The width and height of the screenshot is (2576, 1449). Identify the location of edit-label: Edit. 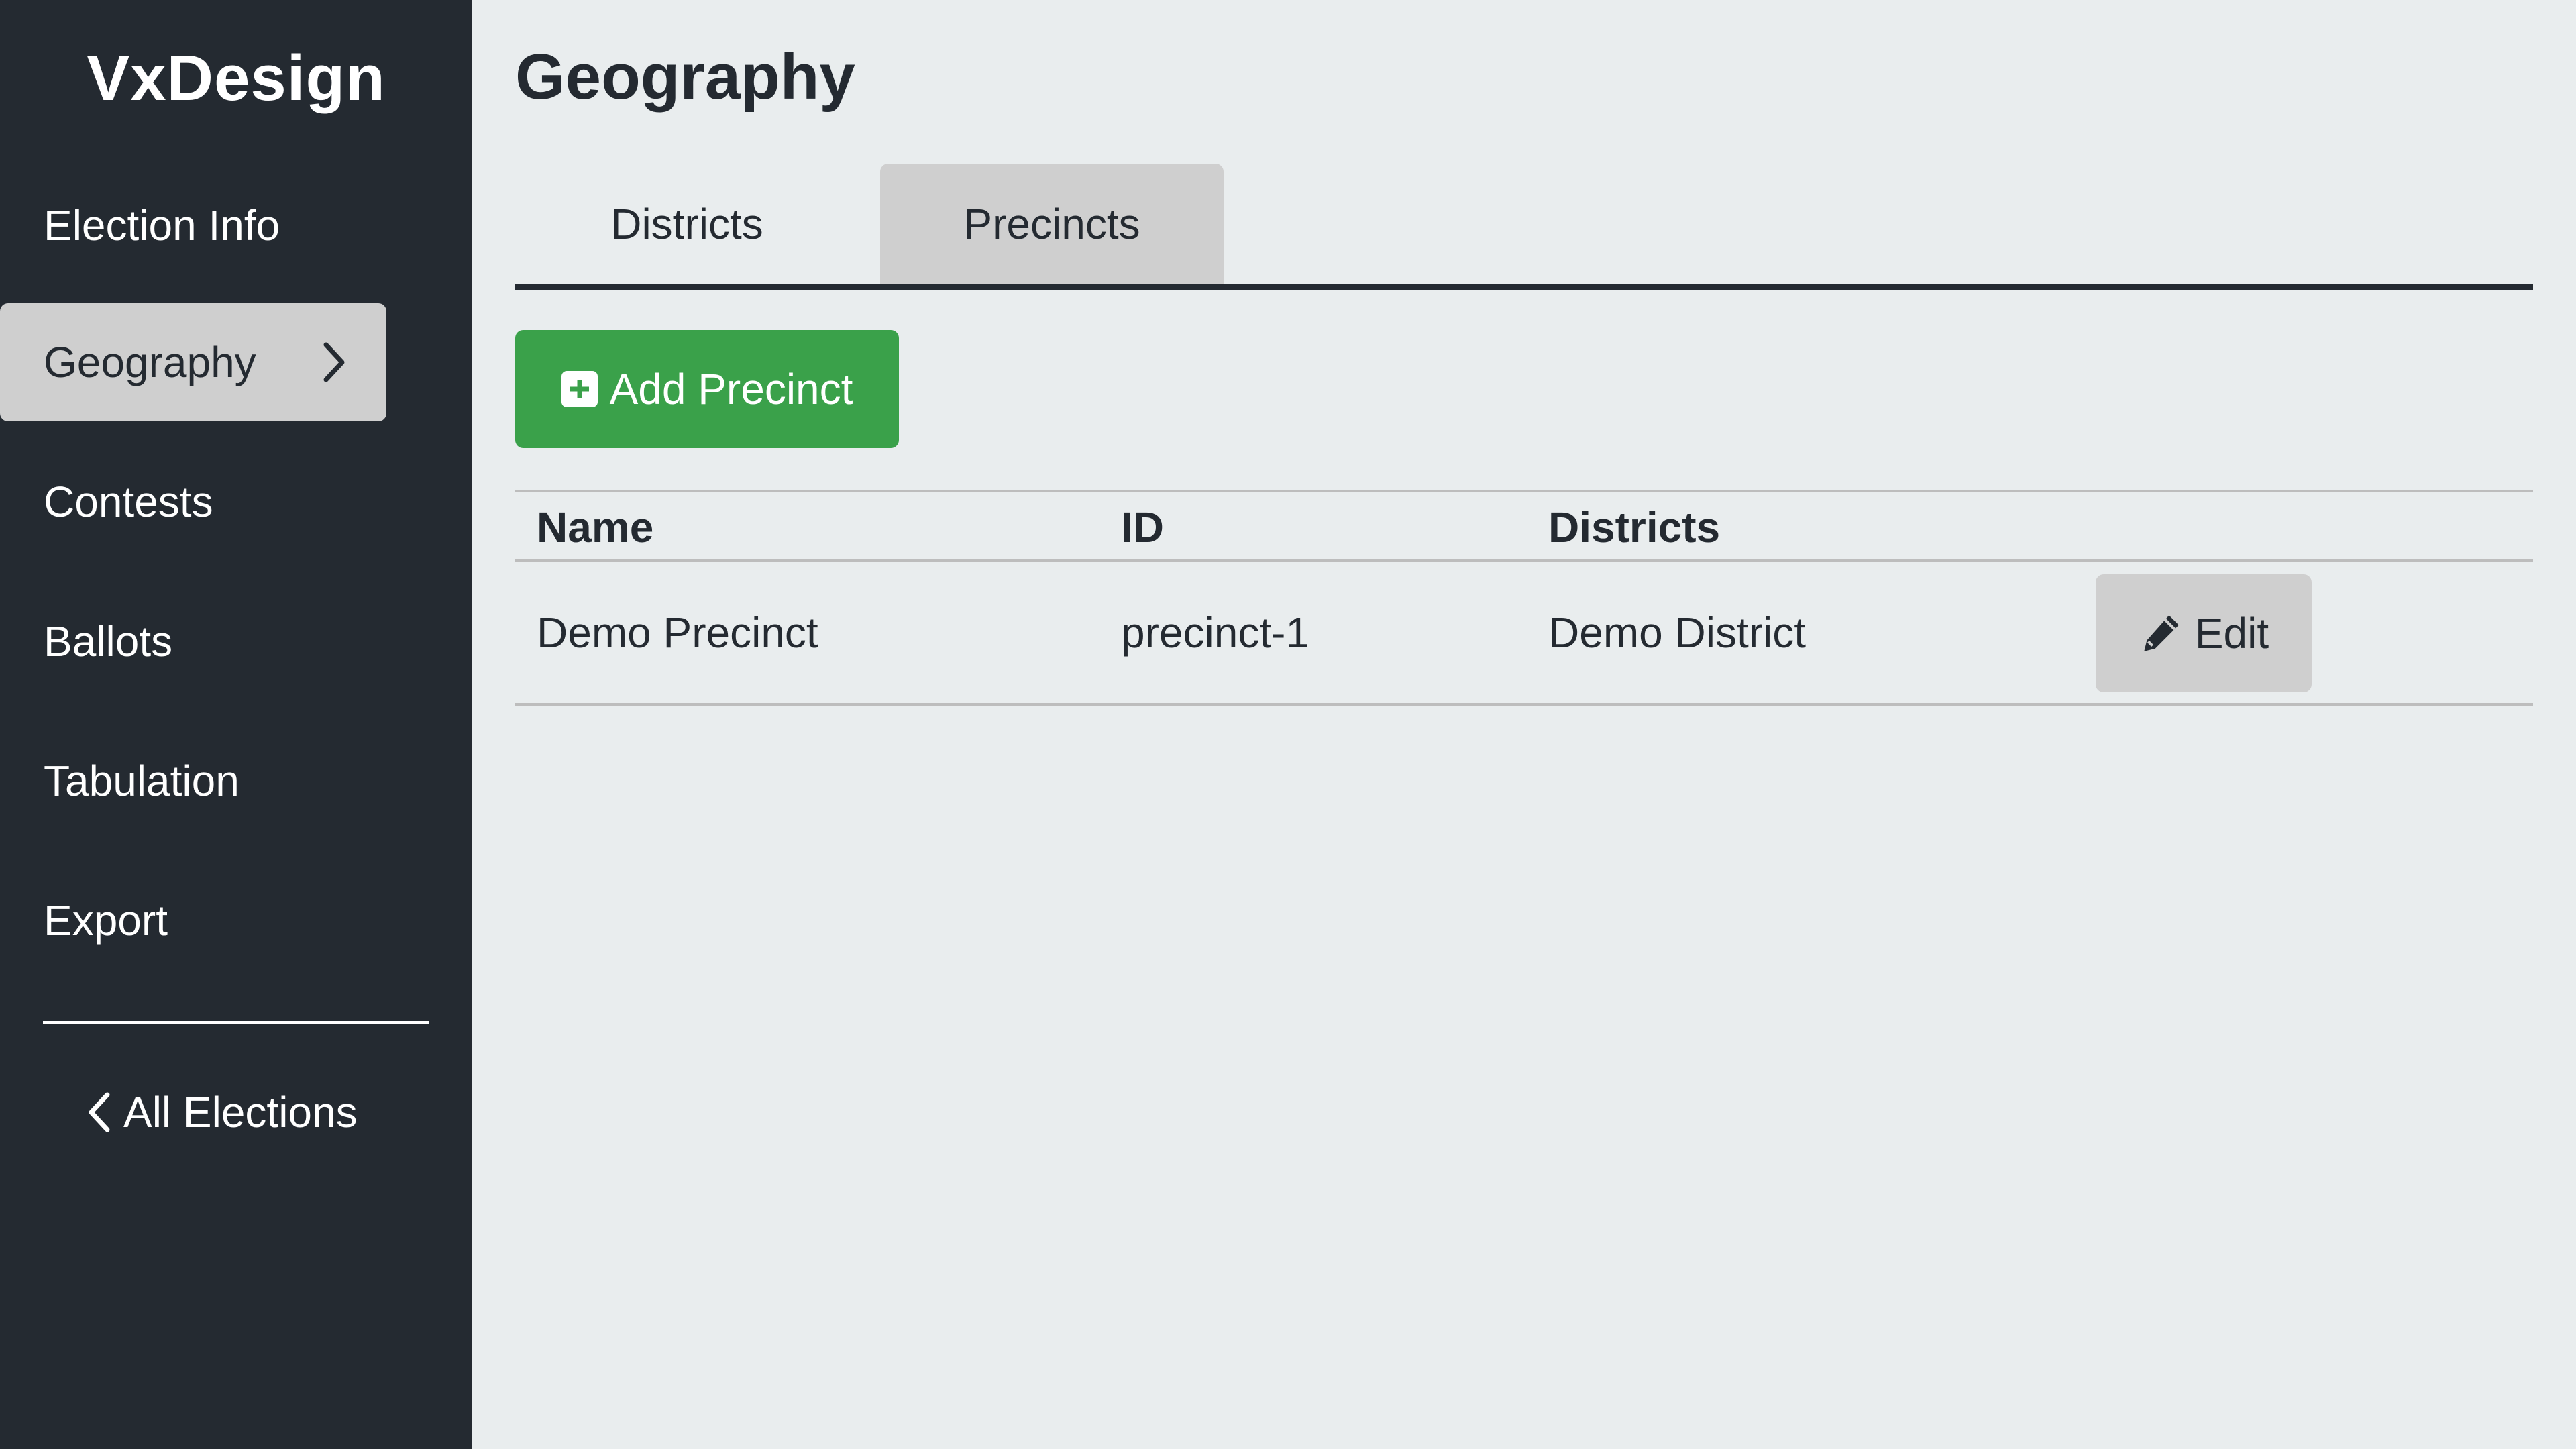
(2231, 633).